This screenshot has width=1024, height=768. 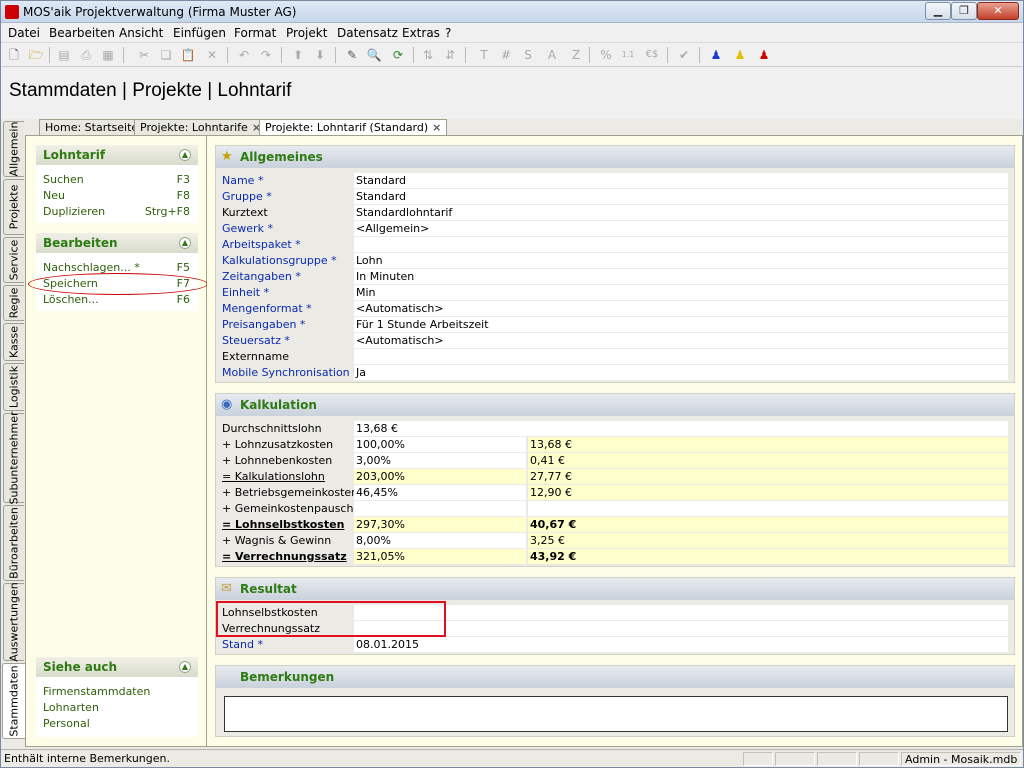 What do you see at coordinates (528, 55) in the screenshot?
I see `sum-icon: S` at bounding box center [528, 55].